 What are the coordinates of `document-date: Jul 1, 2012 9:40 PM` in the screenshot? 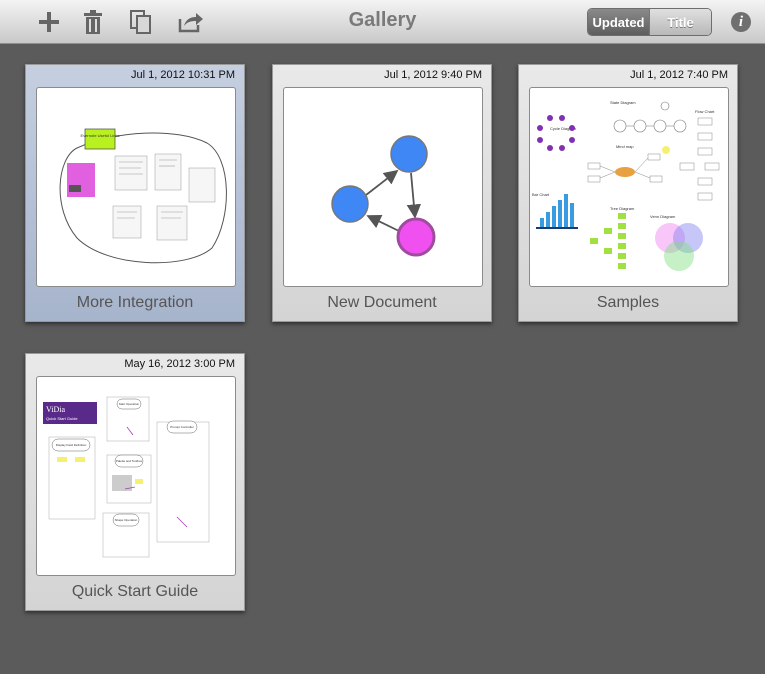 It's located at (433, 75).